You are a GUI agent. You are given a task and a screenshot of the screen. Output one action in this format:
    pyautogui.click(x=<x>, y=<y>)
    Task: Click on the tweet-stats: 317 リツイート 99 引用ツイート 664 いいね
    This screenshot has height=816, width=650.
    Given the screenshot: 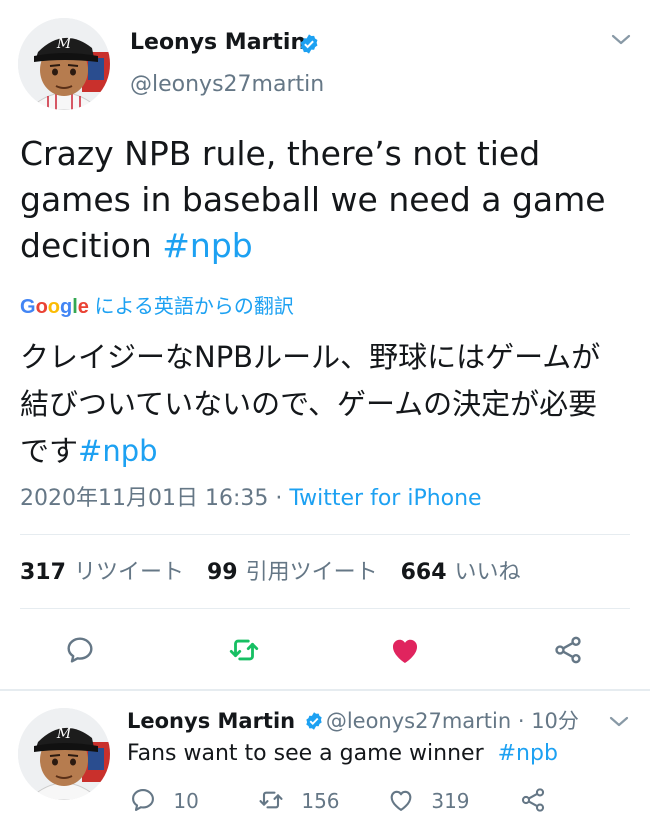 What is the action you would take?
    pyautogui.click(x=270, y=573)
    